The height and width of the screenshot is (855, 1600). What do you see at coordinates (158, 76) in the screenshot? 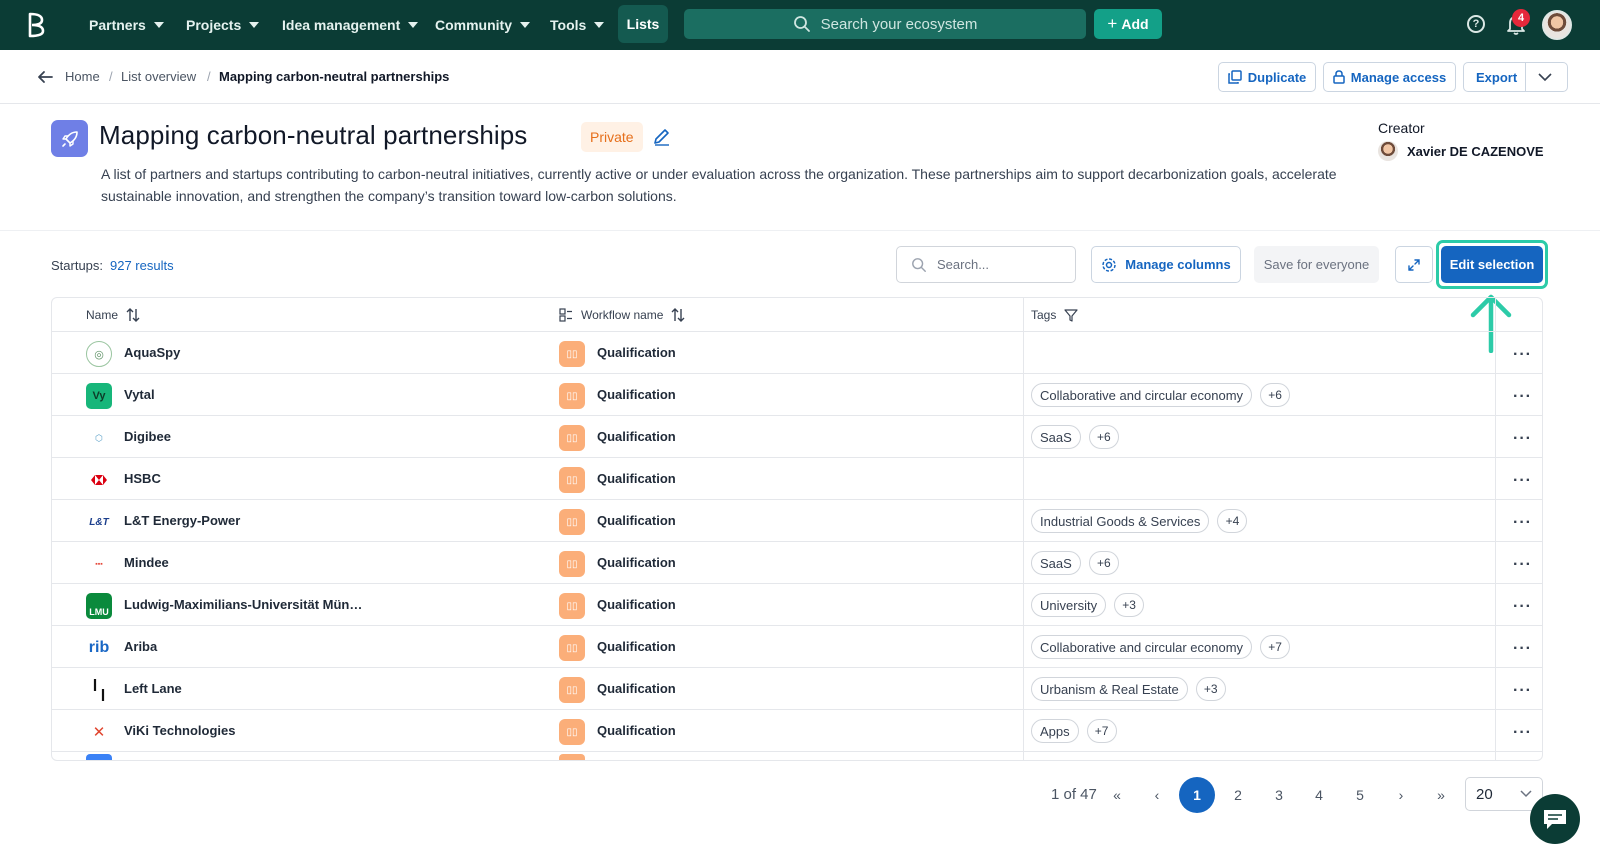
I see `breadcrumb-list-overview: List overview` at bounding box center [158, 76].